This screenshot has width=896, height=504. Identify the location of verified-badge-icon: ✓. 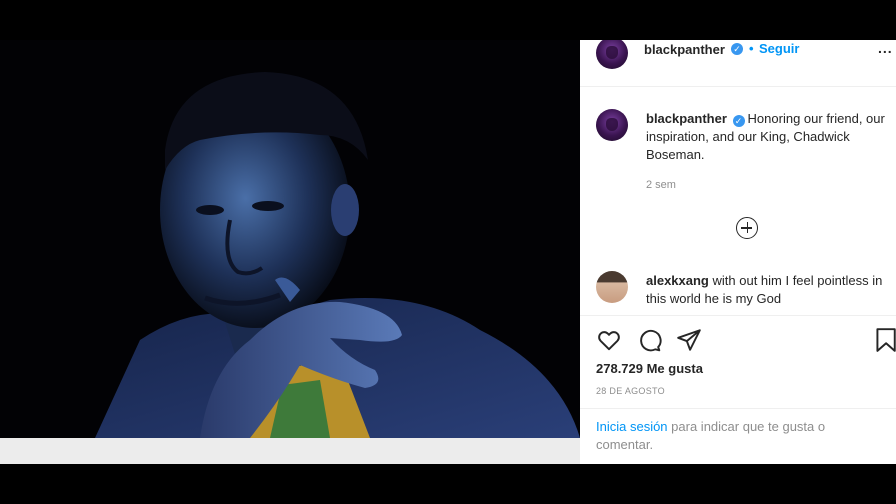
(737, 49).